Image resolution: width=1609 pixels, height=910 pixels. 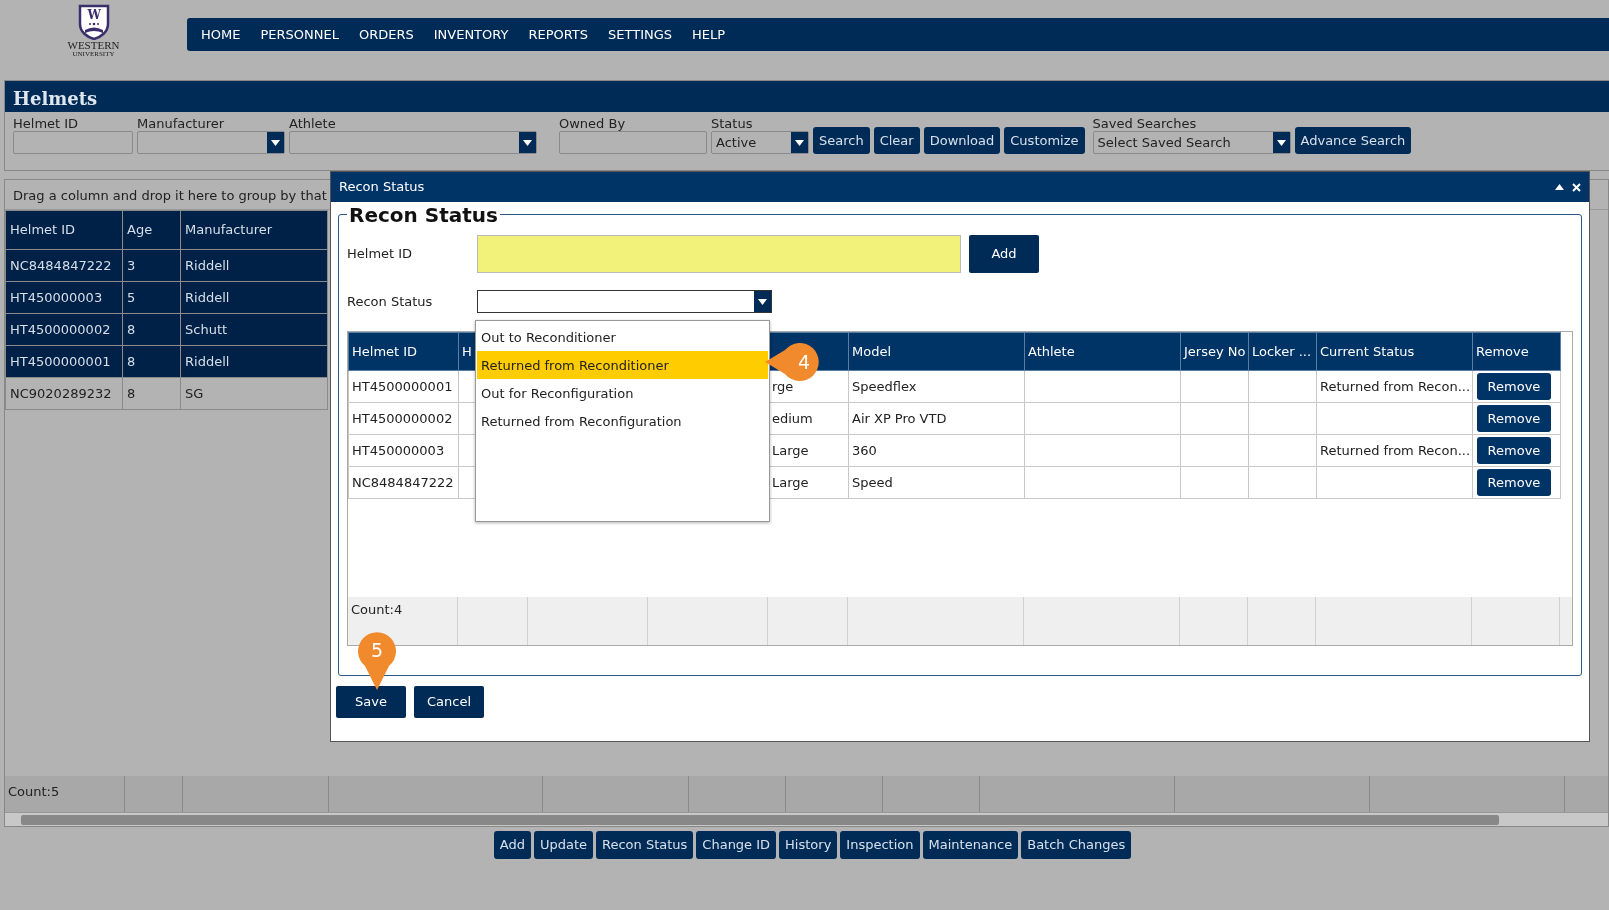 What do you see at coordinates (936, 482) in the screenshot?
I see `table-cell: Speed` at bounding box center [936, 482].